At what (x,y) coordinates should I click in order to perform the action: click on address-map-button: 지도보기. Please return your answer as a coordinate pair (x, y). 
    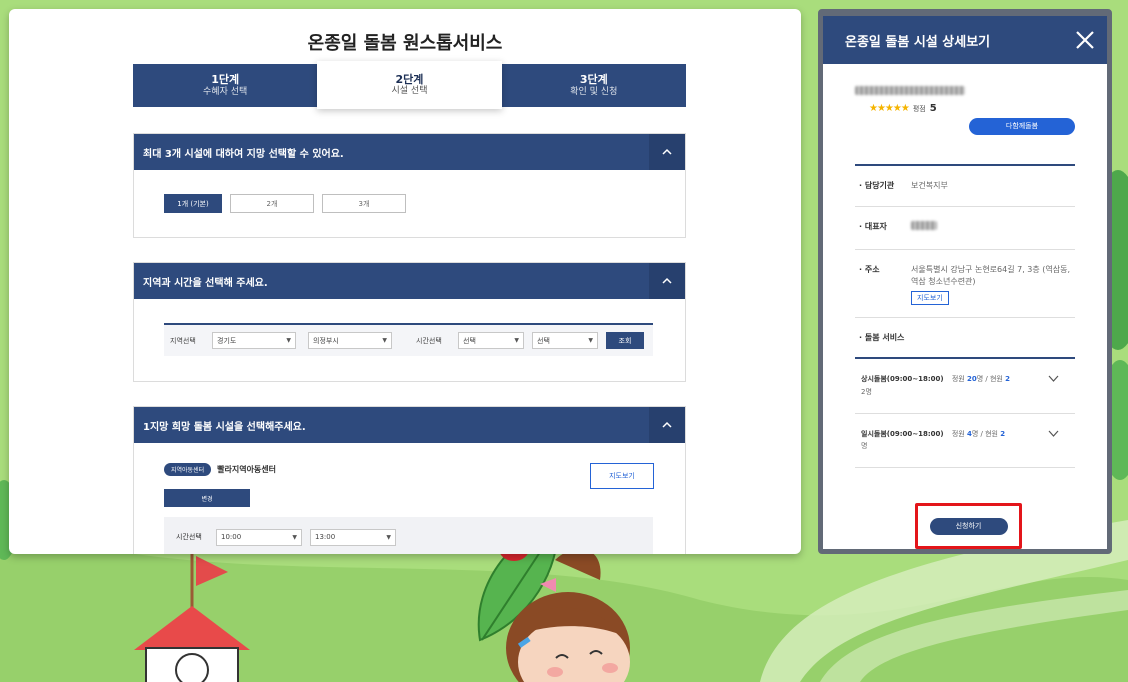
    Looking at the image, I should click on (930, 298).